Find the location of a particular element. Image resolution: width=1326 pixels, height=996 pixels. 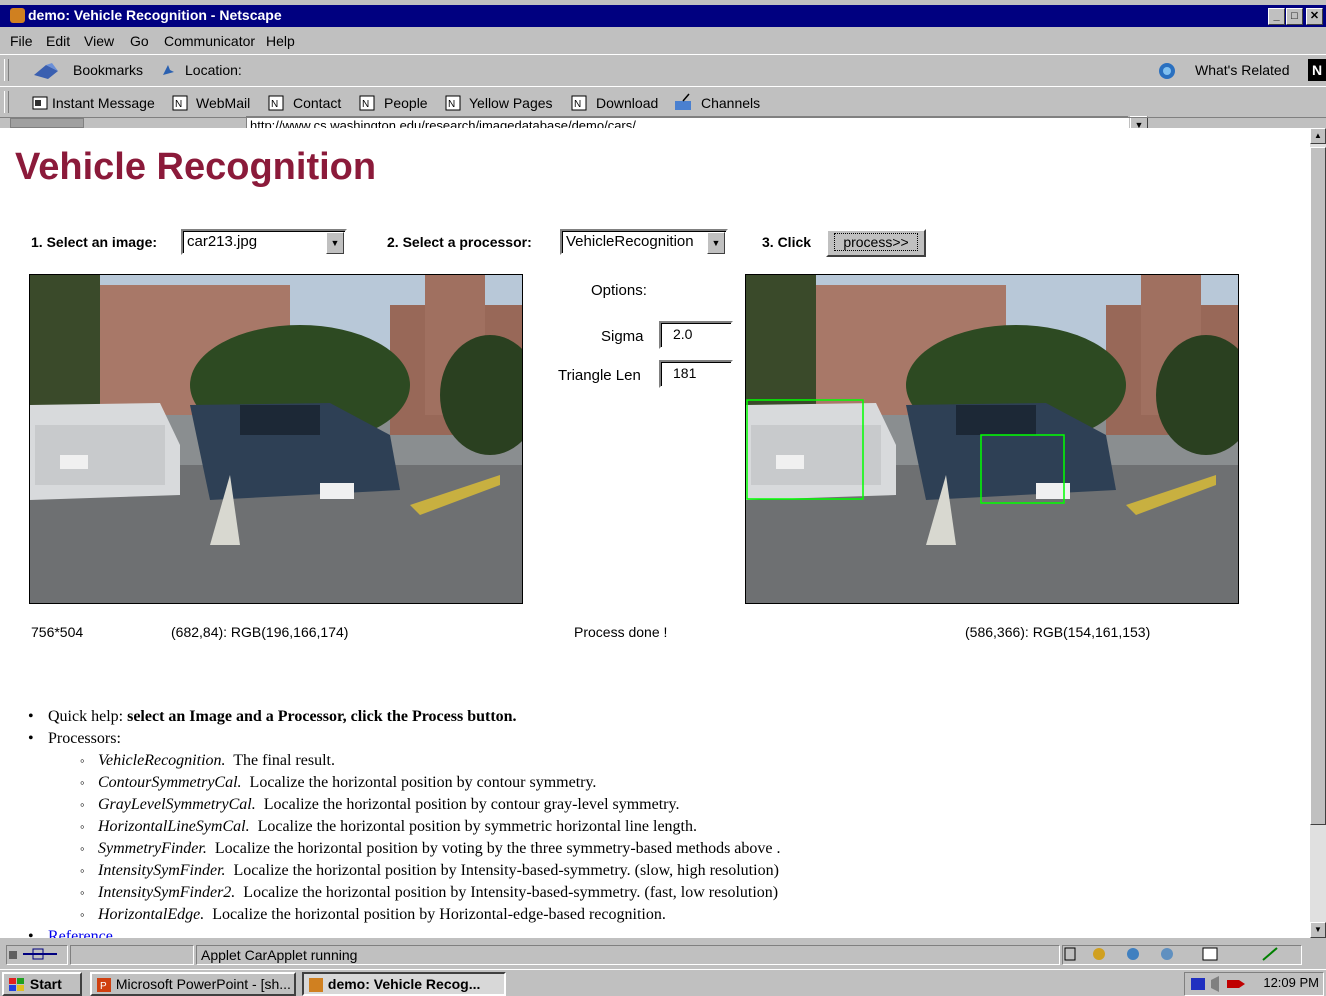

scroll-down-button: ▼ is located at coordinates (1318, 930).